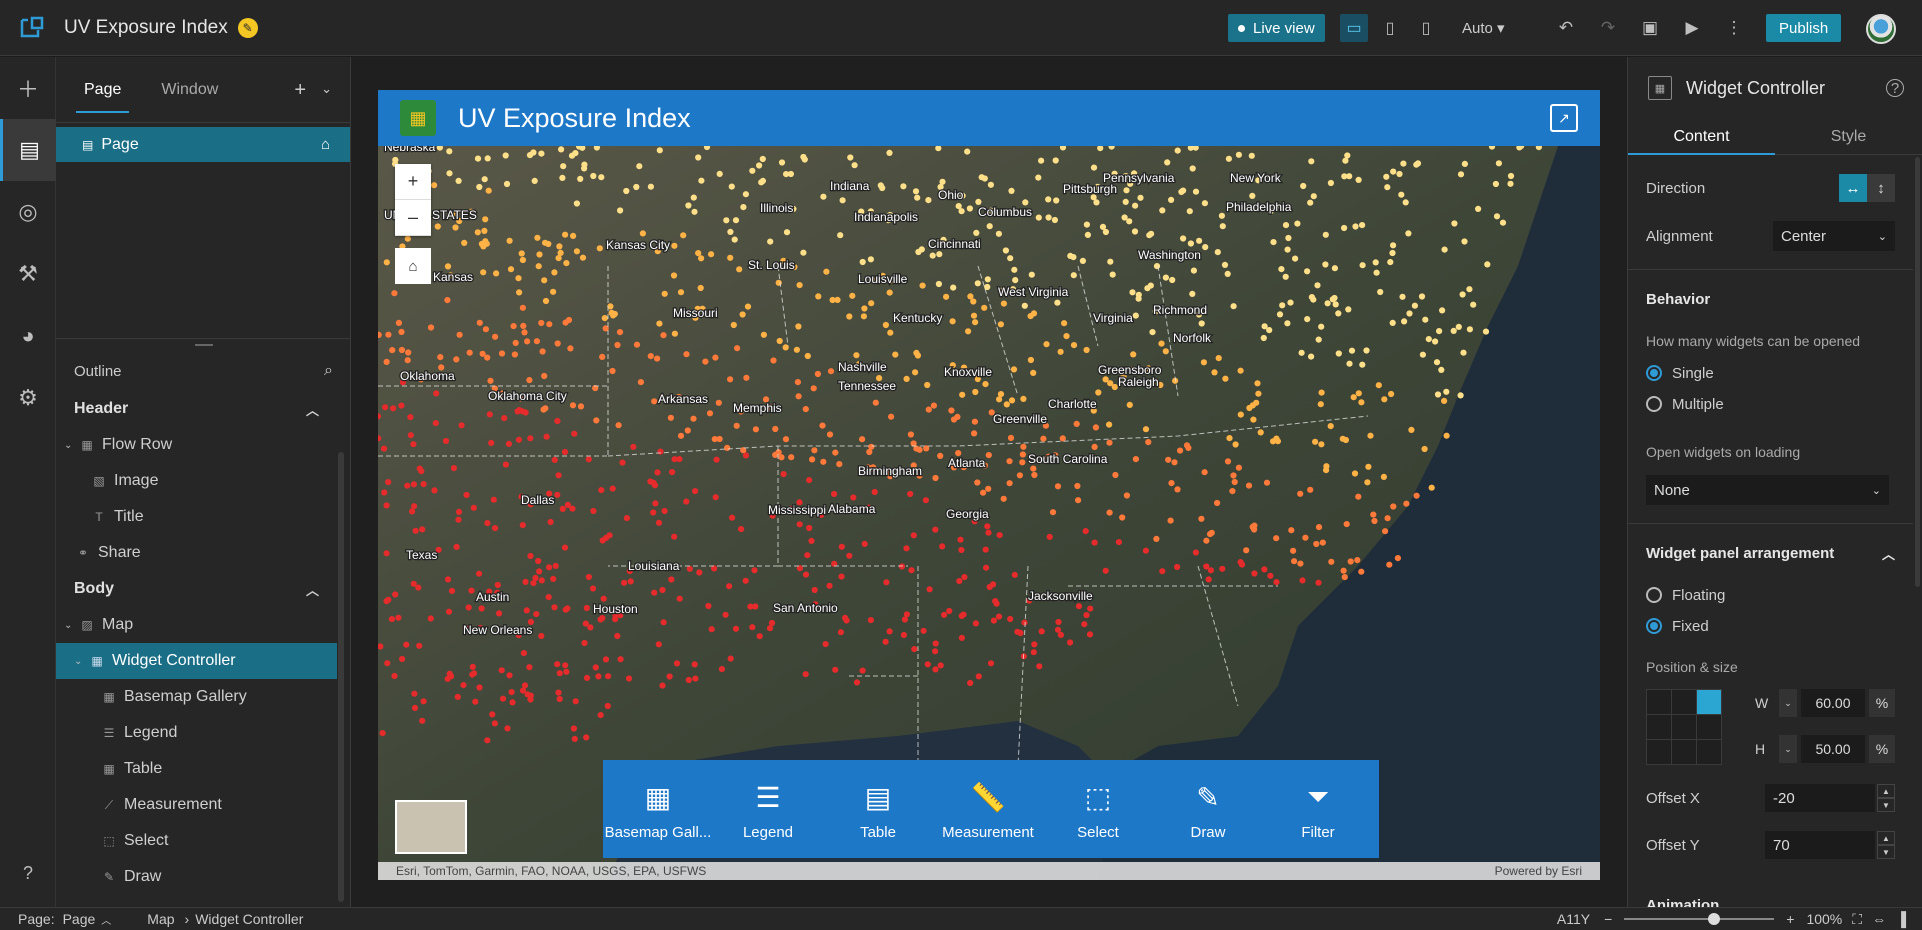  What do you see at coordinates (1770, 373) in the screenshot?
I see `radio-single: Single` at bounding box center [1770, 373].